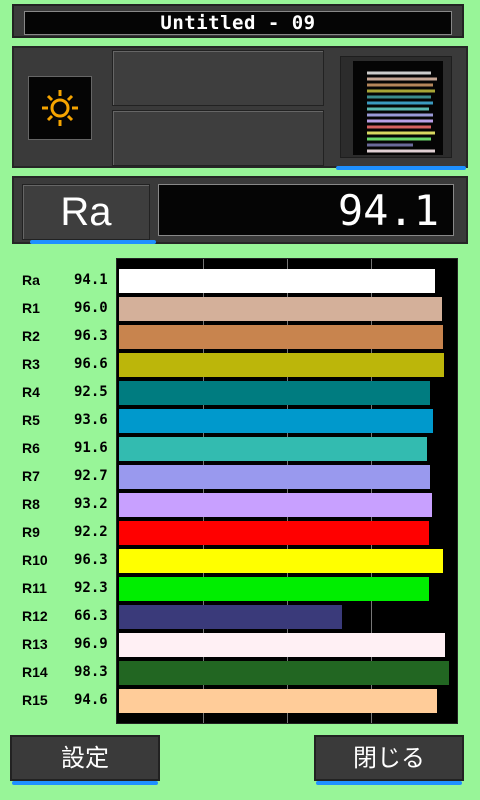 The width and height of the screenshot is (480, 800). I want to click on cri-bar-r2, so click(281, 337).